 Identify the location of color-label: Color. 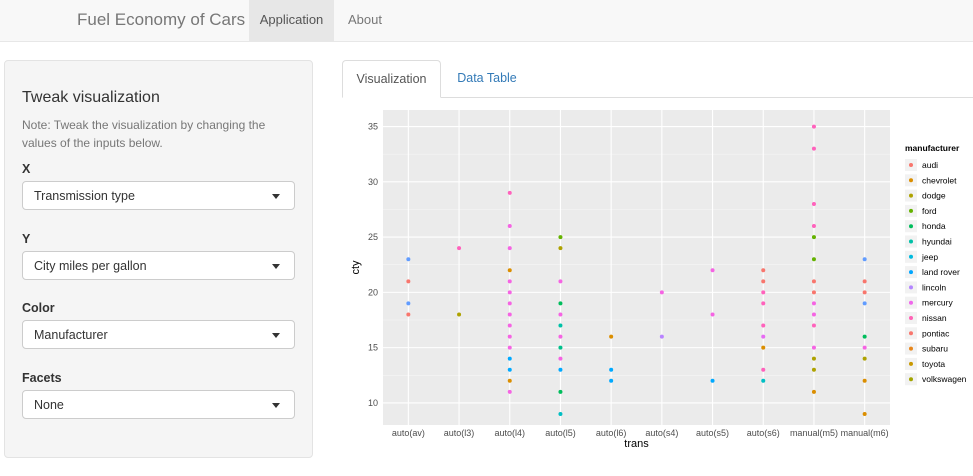
(38, 308).